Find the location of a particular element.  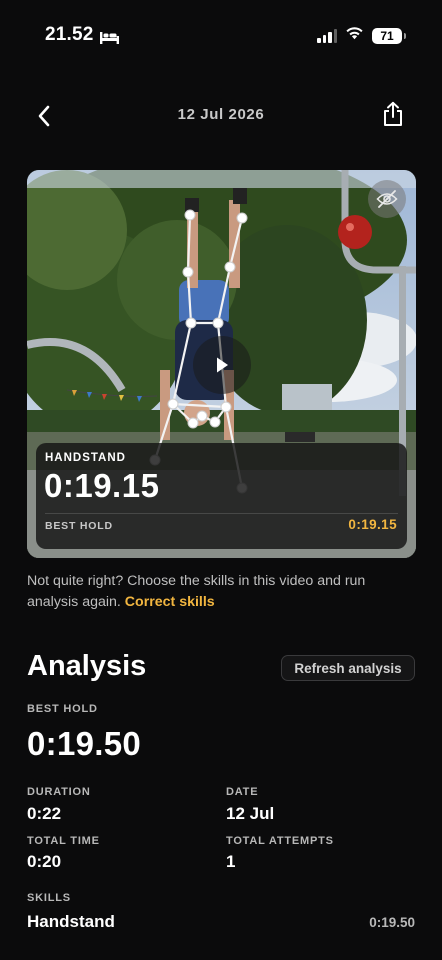

share-icon is located at coordinates (393, 113).